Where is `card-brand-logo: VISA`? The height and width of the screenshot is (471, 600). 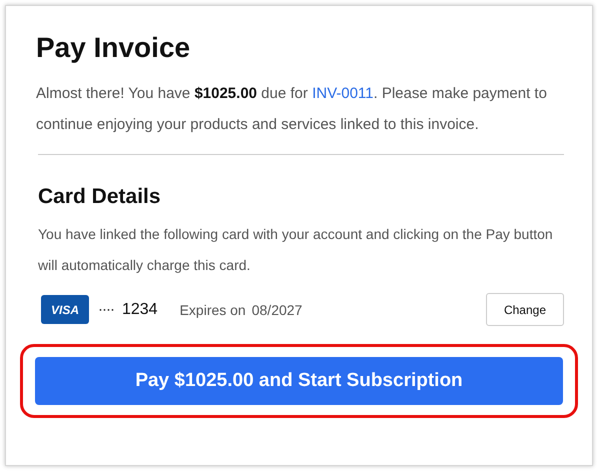 card-brand-logo: VISA is located at coordinates (65, 309).